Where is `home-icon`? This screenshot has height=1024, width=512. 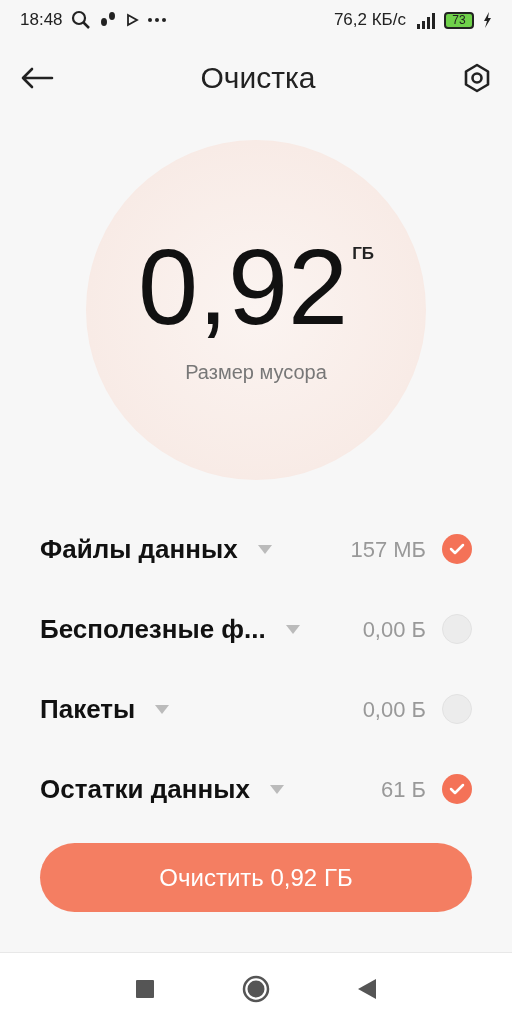 home-icon is located at coordinates (256, 988).